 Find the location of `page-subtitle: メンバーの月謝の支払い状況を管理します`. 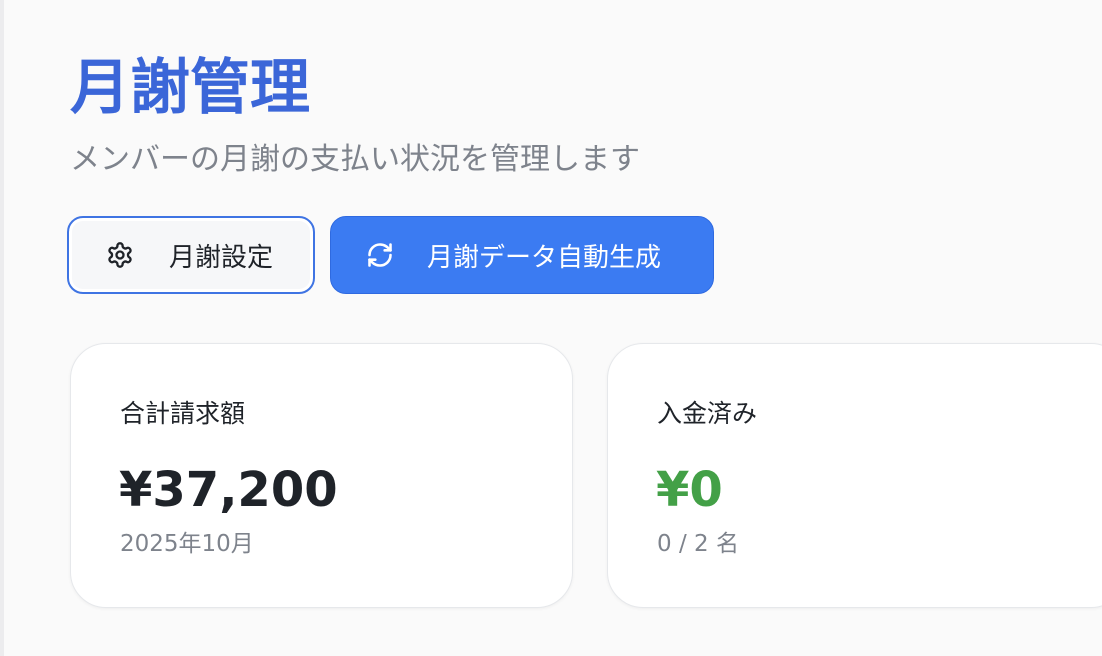

page-subtitle: メンバーの月謝の支払い状況を管理します is located at coordinates (355, 159).